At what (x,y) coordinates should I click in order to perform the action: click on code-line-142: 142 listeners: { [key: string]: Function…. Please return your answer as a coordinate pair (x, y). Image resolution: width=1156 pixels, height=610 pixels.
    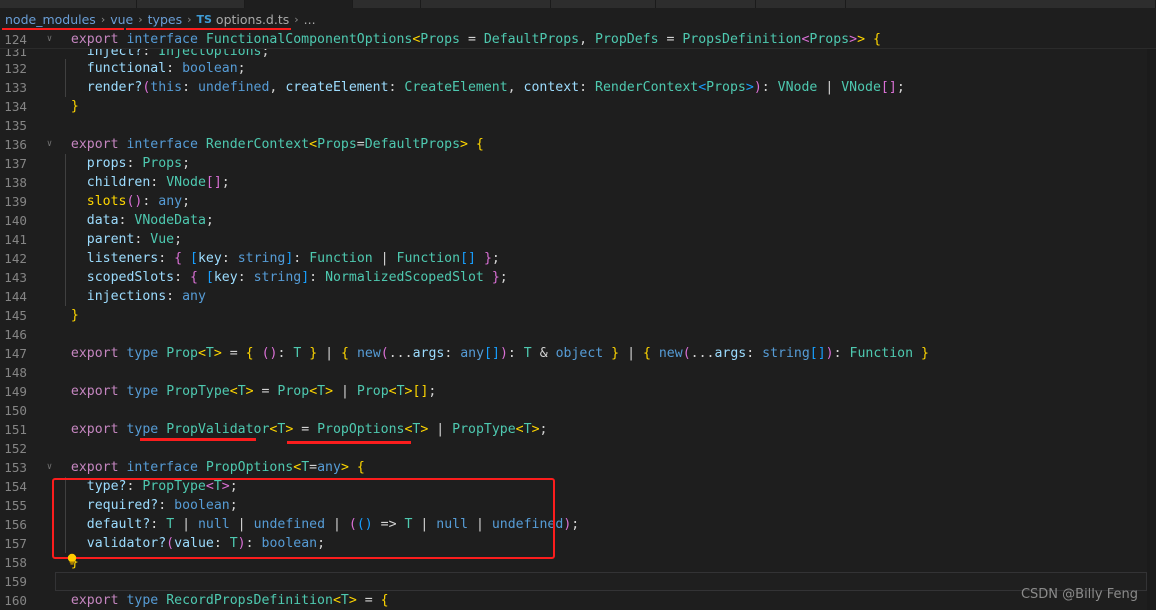
    Looking at the image, I should click on (578, 258).